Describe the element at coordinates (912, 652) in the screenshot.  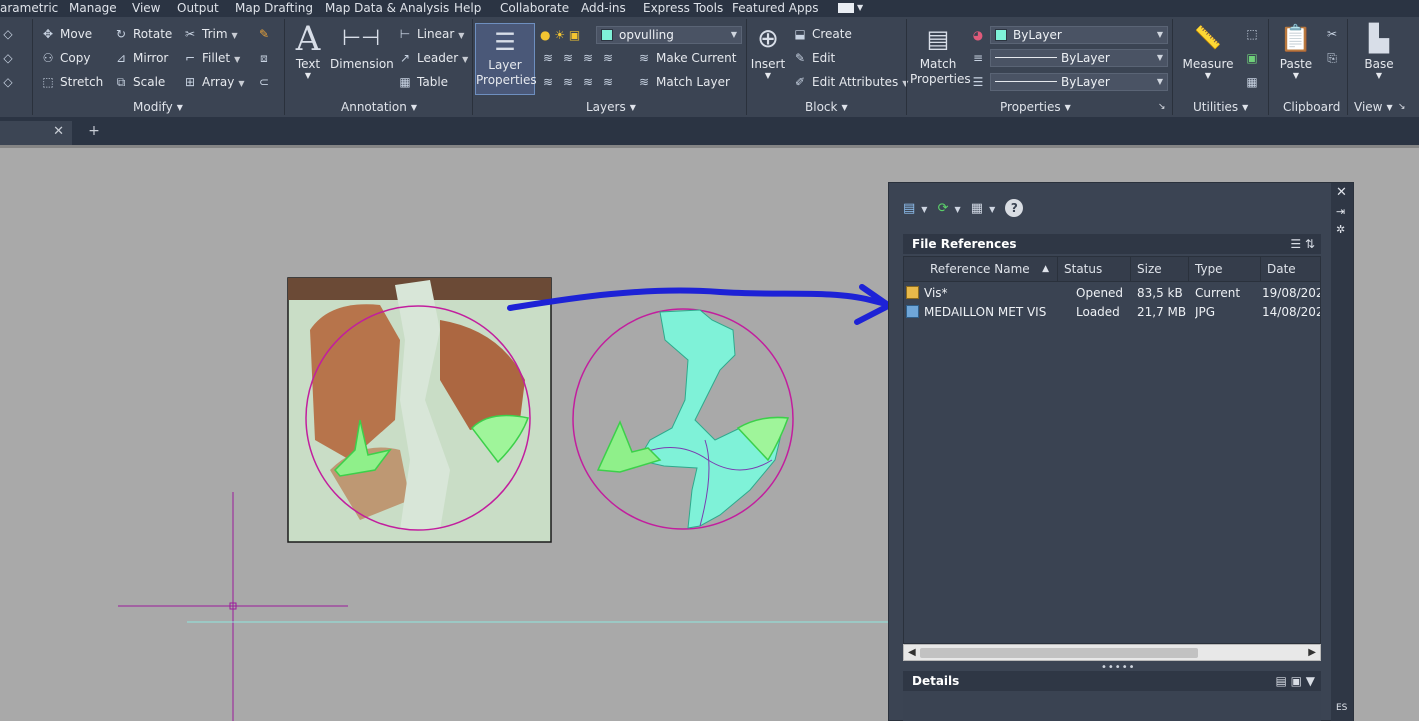
I see `scroll-left-icon: ◀` at that location.